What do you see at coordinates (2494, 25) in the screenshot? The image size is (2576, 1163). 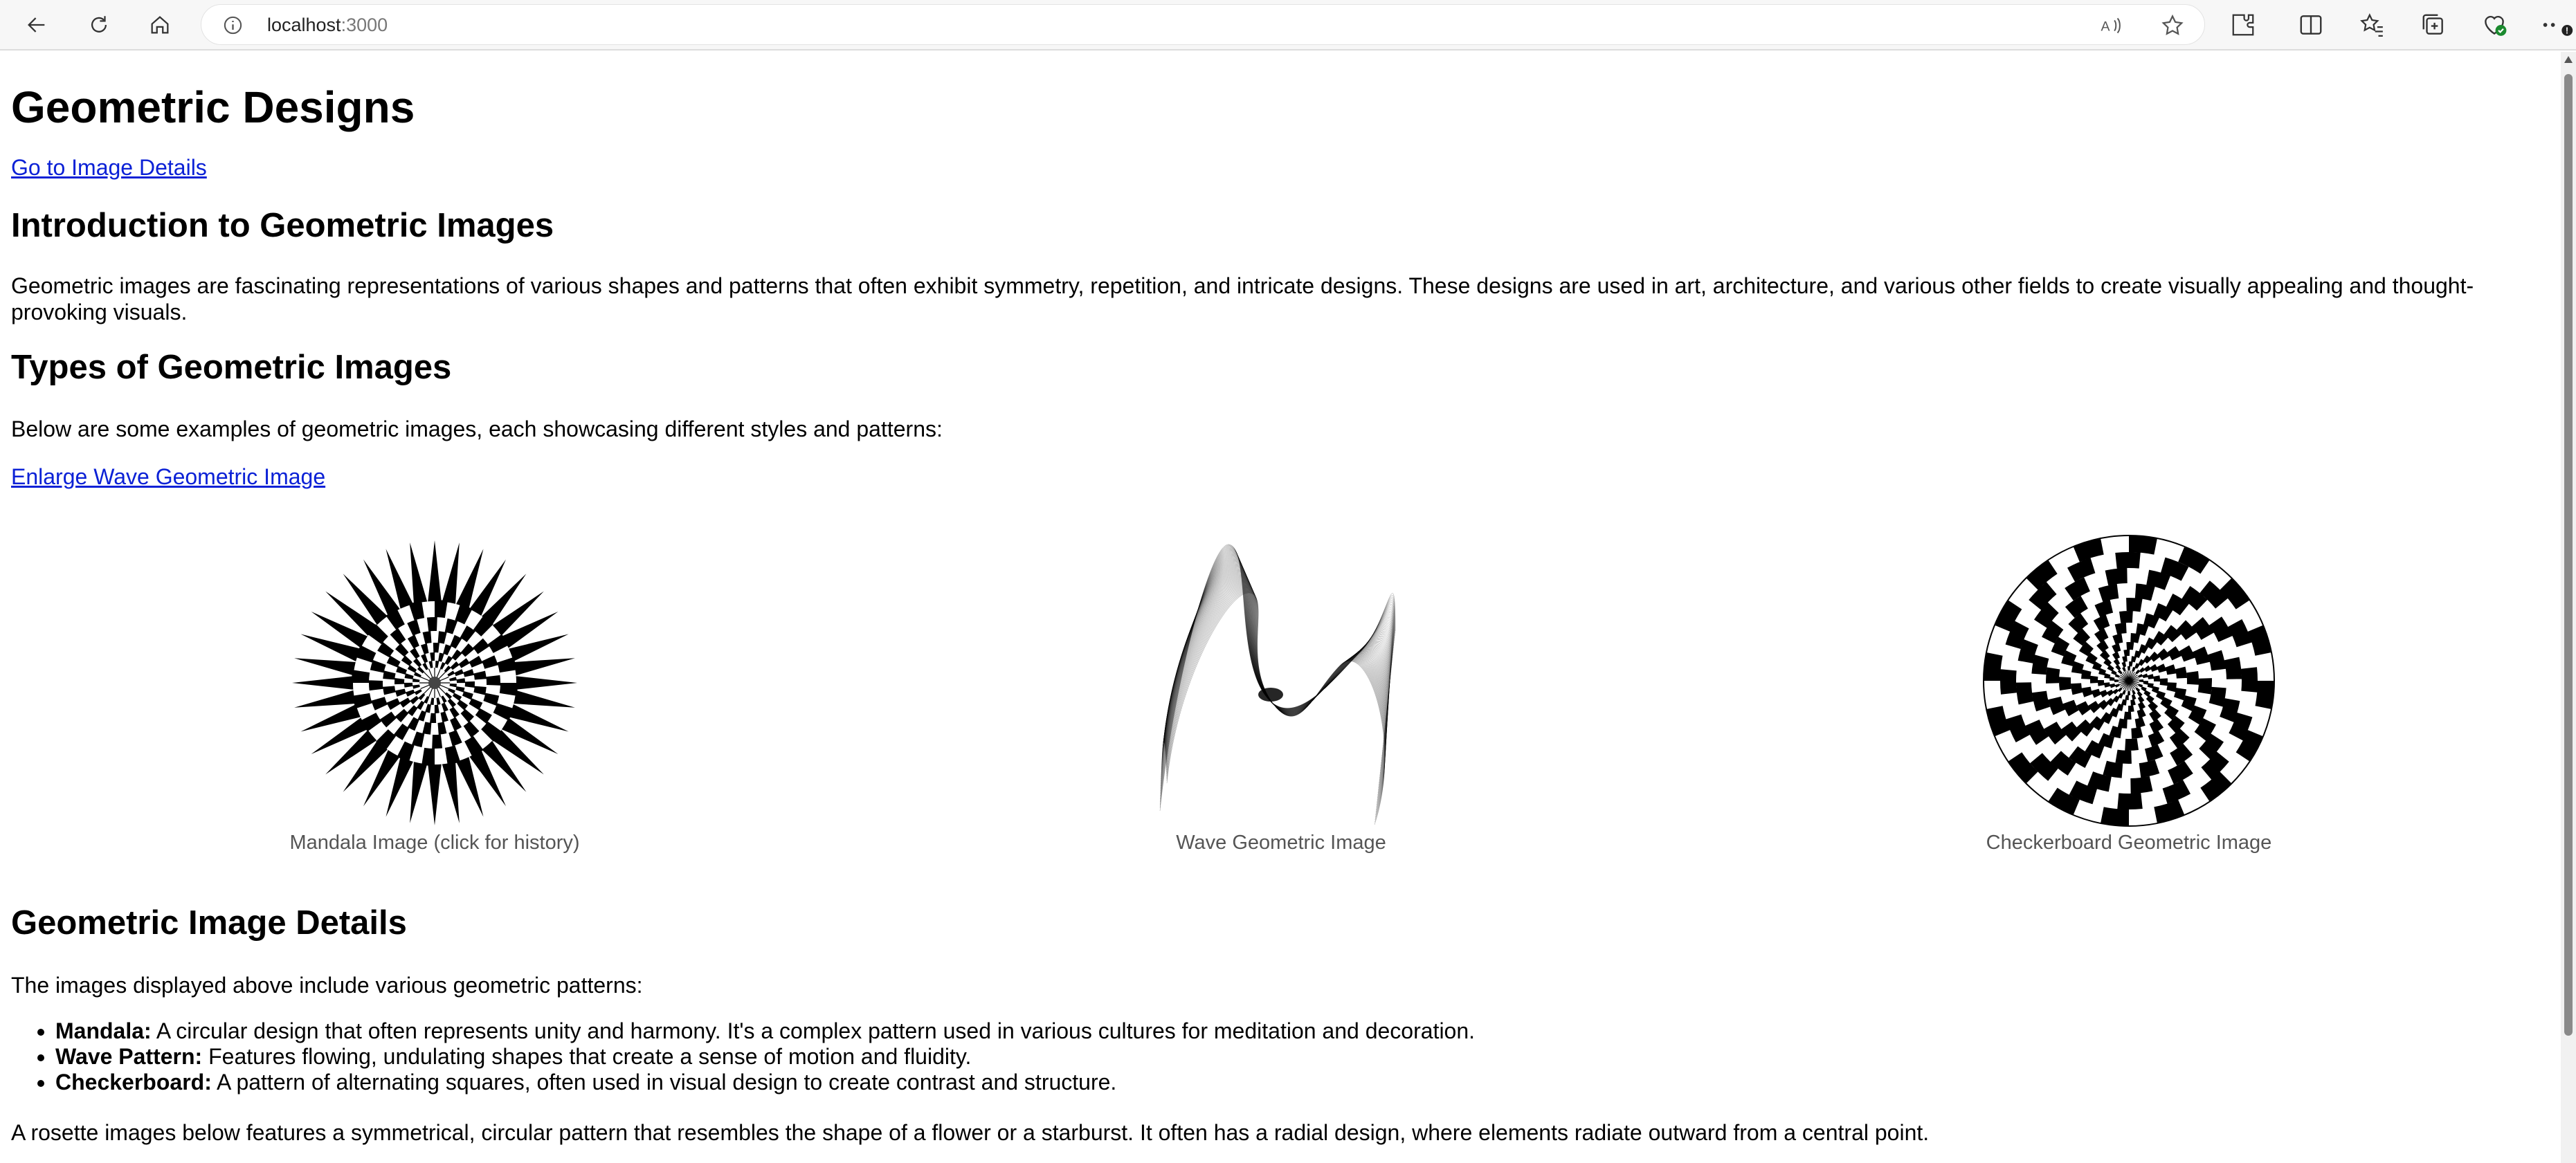 I see `browser-essentials-icon` at bounding box center [2494, 25].